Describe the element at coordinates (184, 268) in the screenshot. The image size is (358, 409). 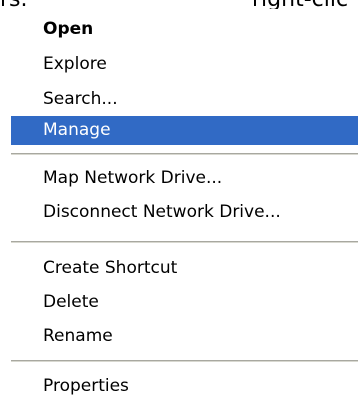
I see `menu-item-create-shortcut: Create Shortcut` at that location.